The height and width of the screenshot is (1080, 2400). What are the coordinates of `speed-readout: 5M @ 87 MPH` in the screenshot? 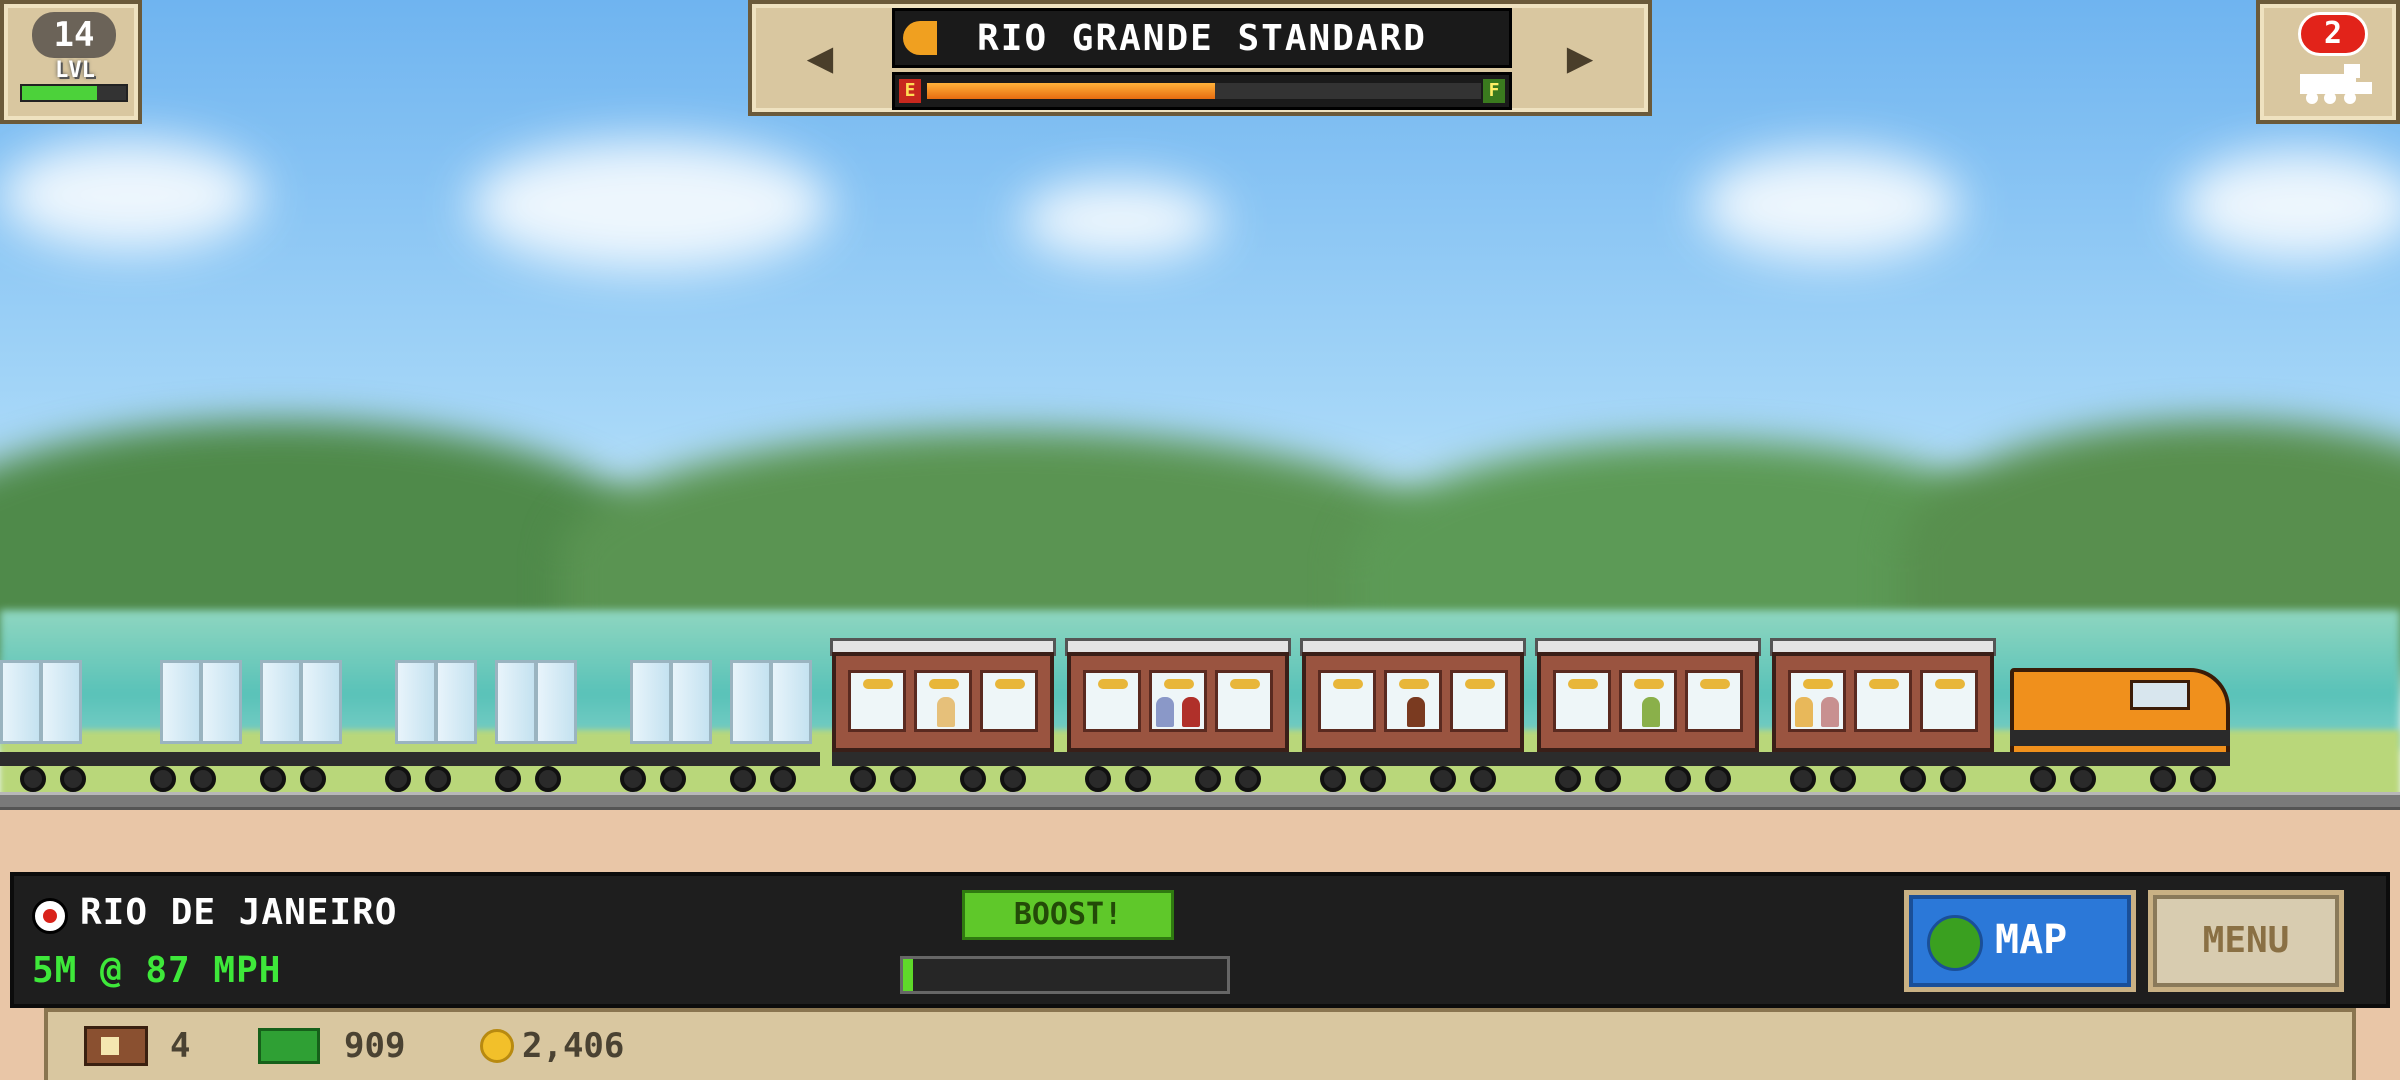 It's located at (157, 970).